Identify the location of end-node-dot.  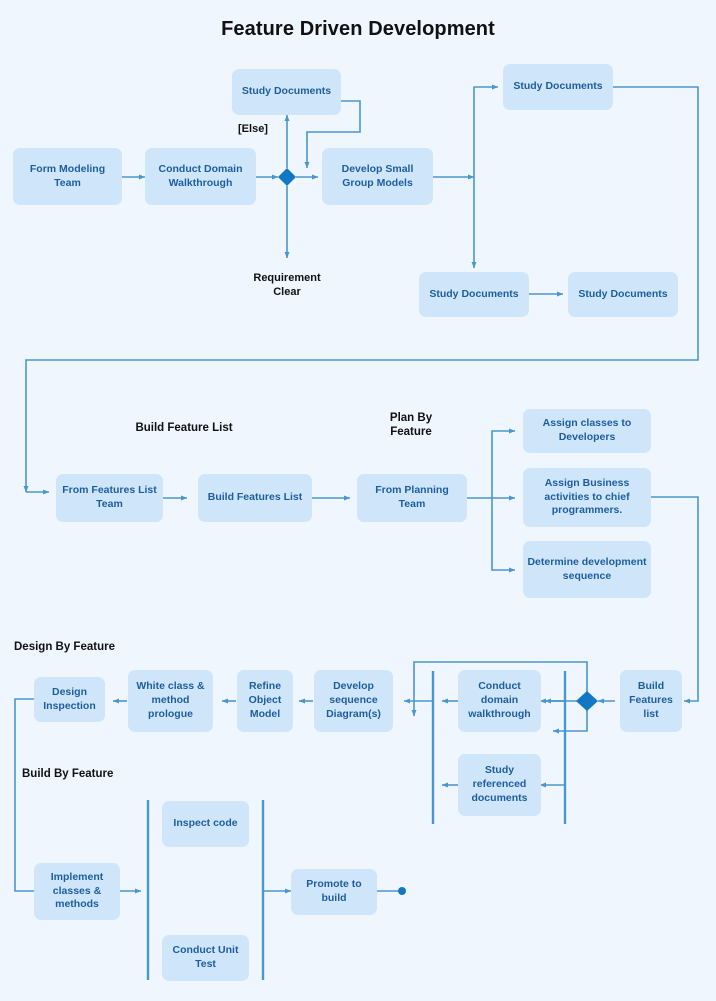
(402, 891).